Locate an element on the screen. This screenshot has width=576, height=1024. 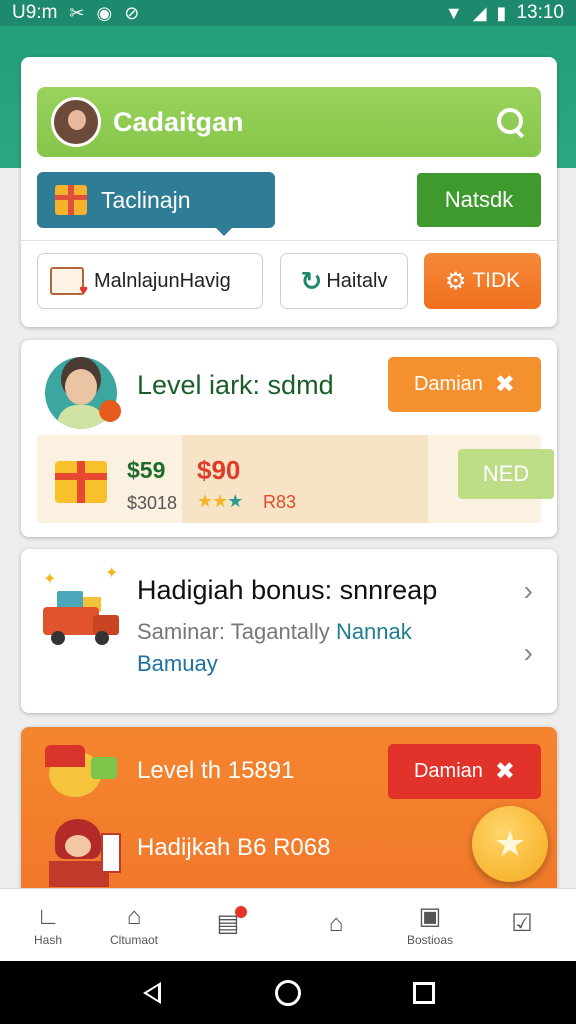
character-icon is located at coordinates (85, 853).